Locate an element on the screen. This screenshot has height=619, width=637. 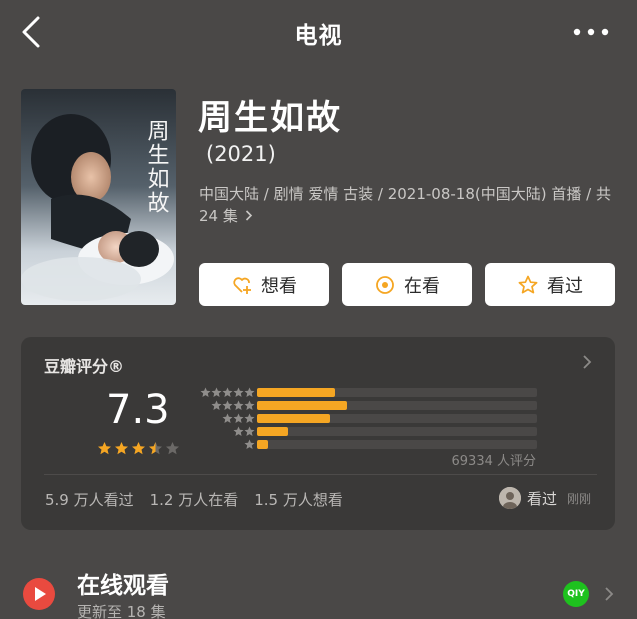
iqiyi-logo-text: QIY is located at coordinates (576, 594).